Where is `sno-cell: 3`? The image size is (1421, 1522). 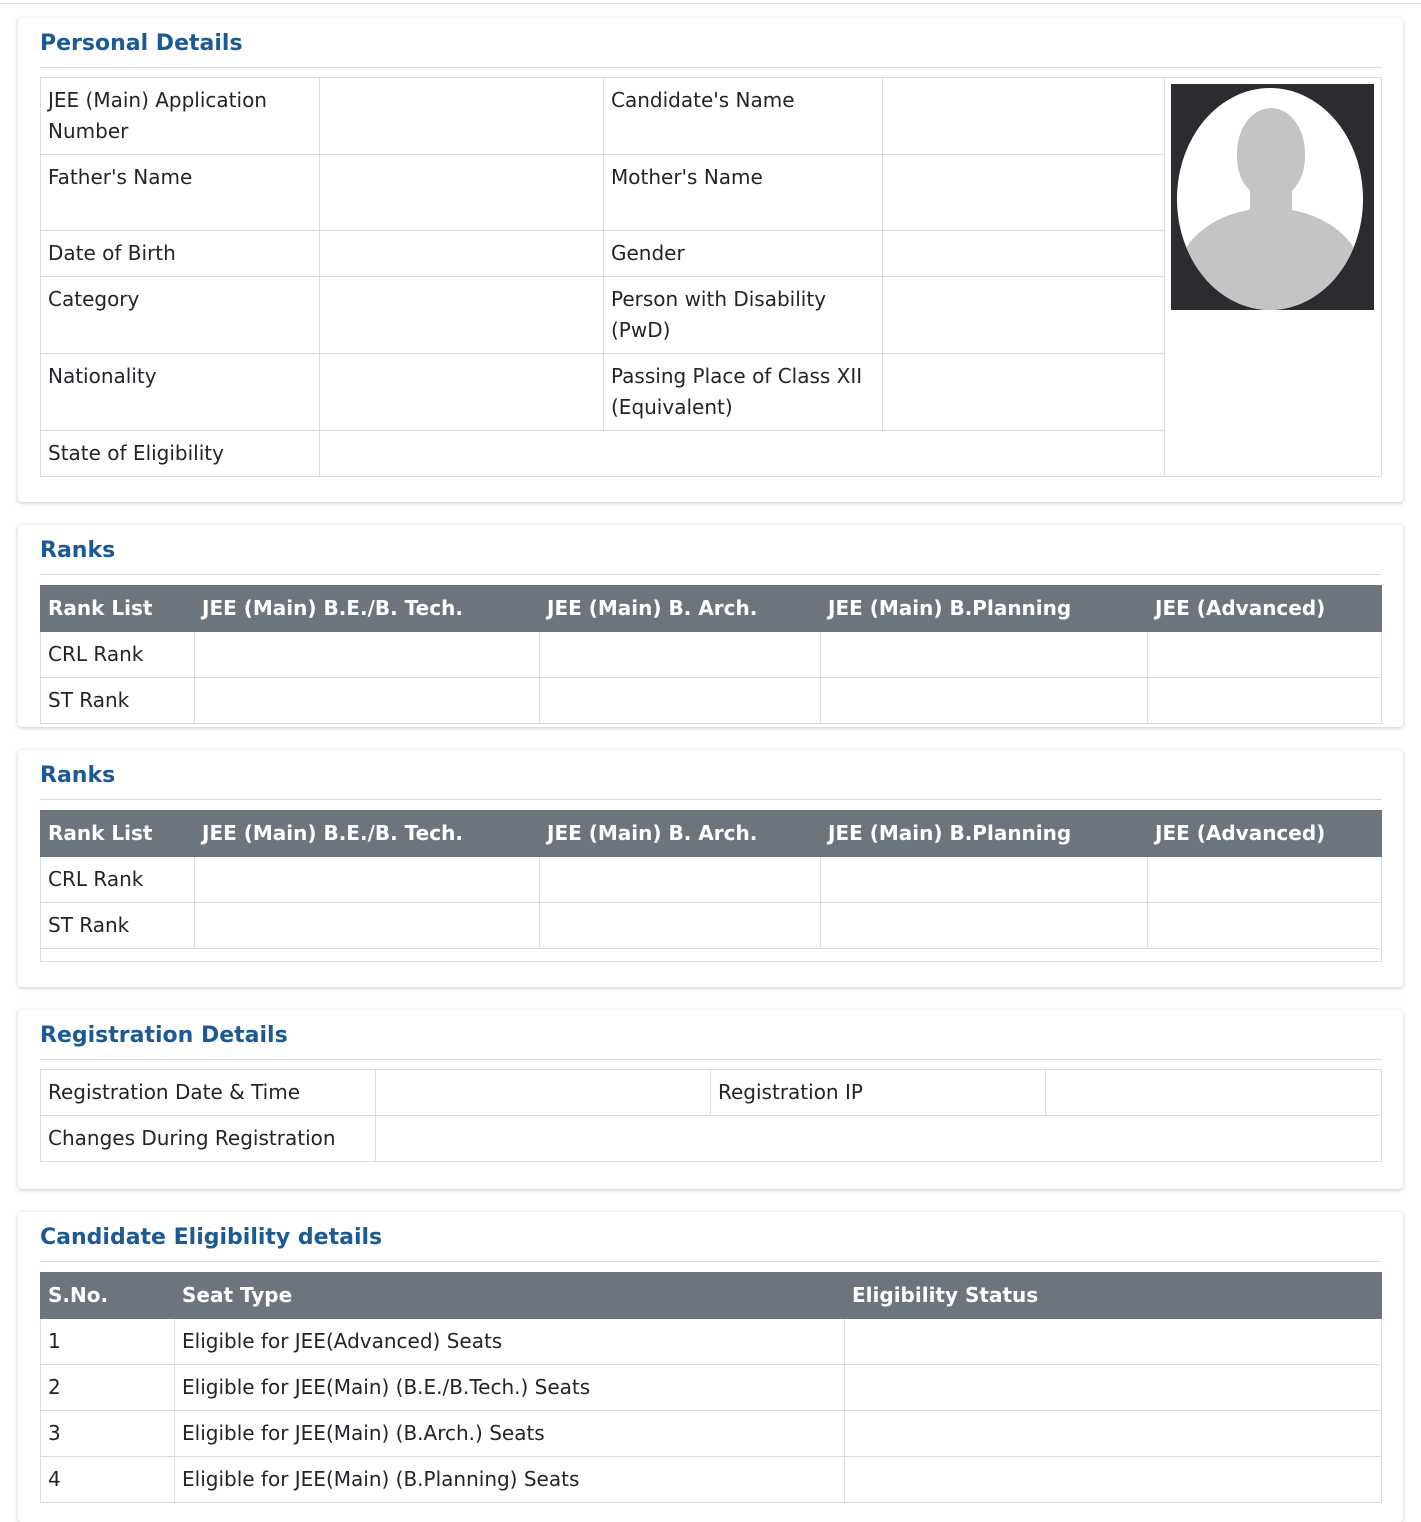 sno-cell: 3 is located at coordinates (107, 1433).